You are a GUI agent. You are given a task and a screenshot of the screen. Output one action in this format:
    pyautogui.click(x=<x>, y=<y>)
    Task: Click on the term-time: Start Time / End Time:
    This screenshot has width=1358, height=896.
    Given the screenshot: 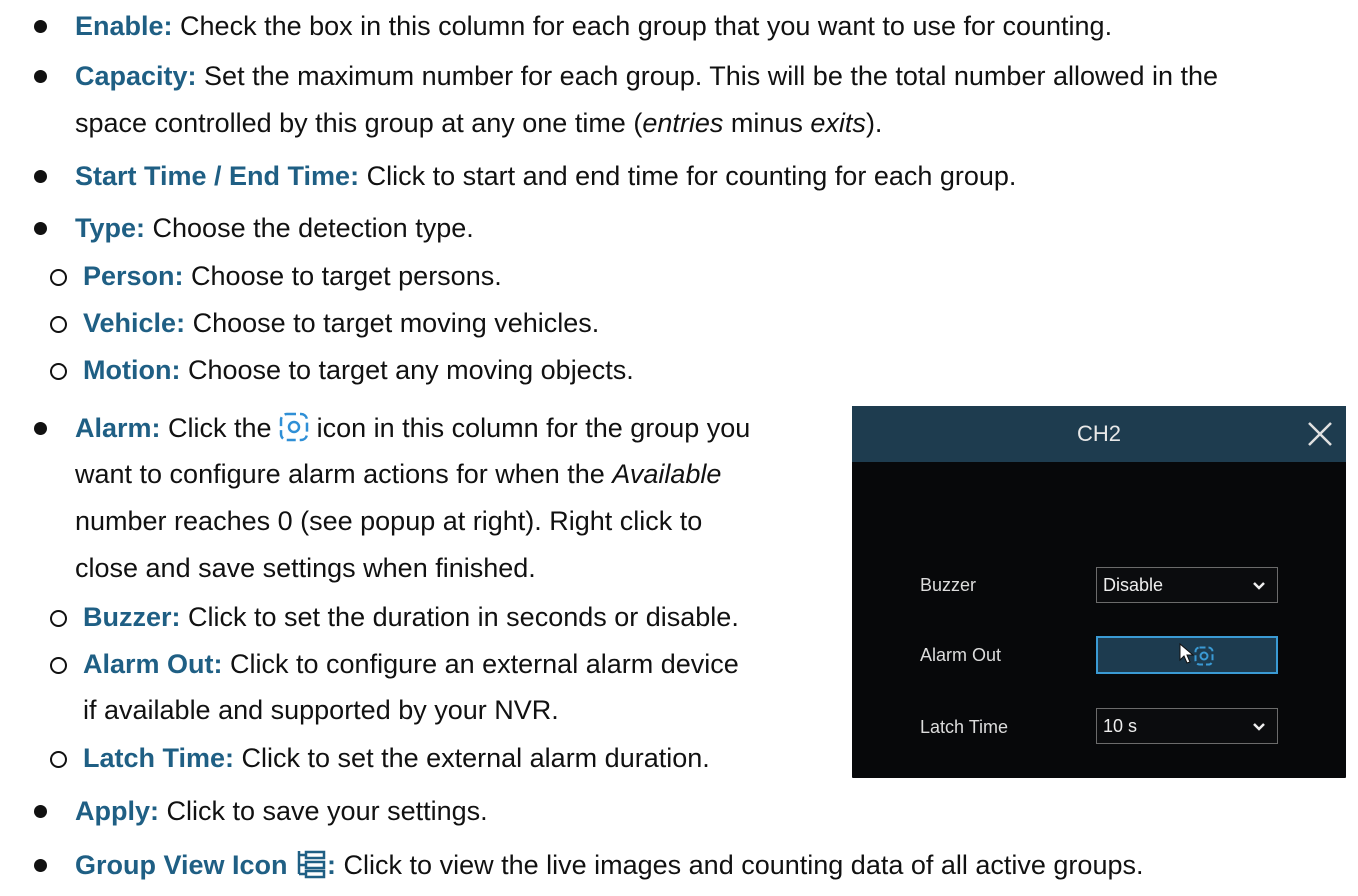 What is the action you would take?
    pyautogui.click(x=217, y=176)
    